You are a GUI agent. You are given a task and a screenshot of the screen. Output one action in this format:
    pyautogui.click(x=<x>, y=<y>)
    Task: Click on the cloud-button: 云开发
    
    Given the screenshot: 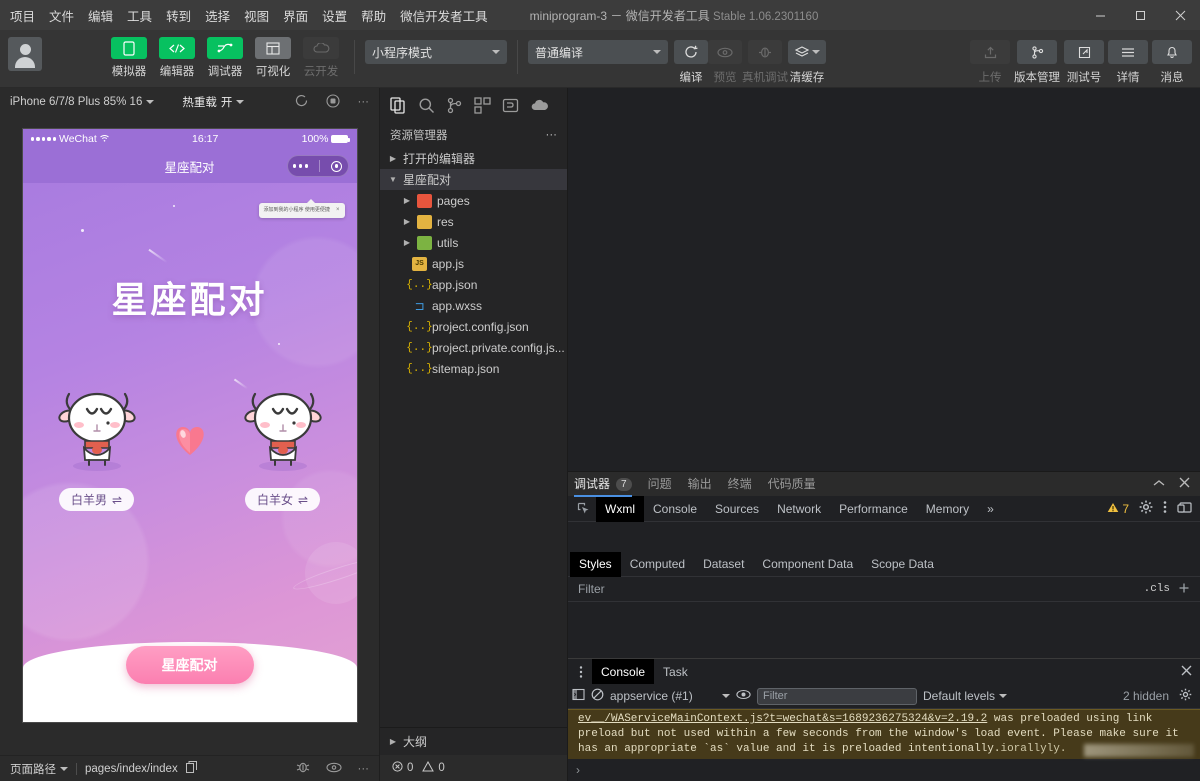 What is the action you would take?
    pyautogui.click(x=321, y=54)
    